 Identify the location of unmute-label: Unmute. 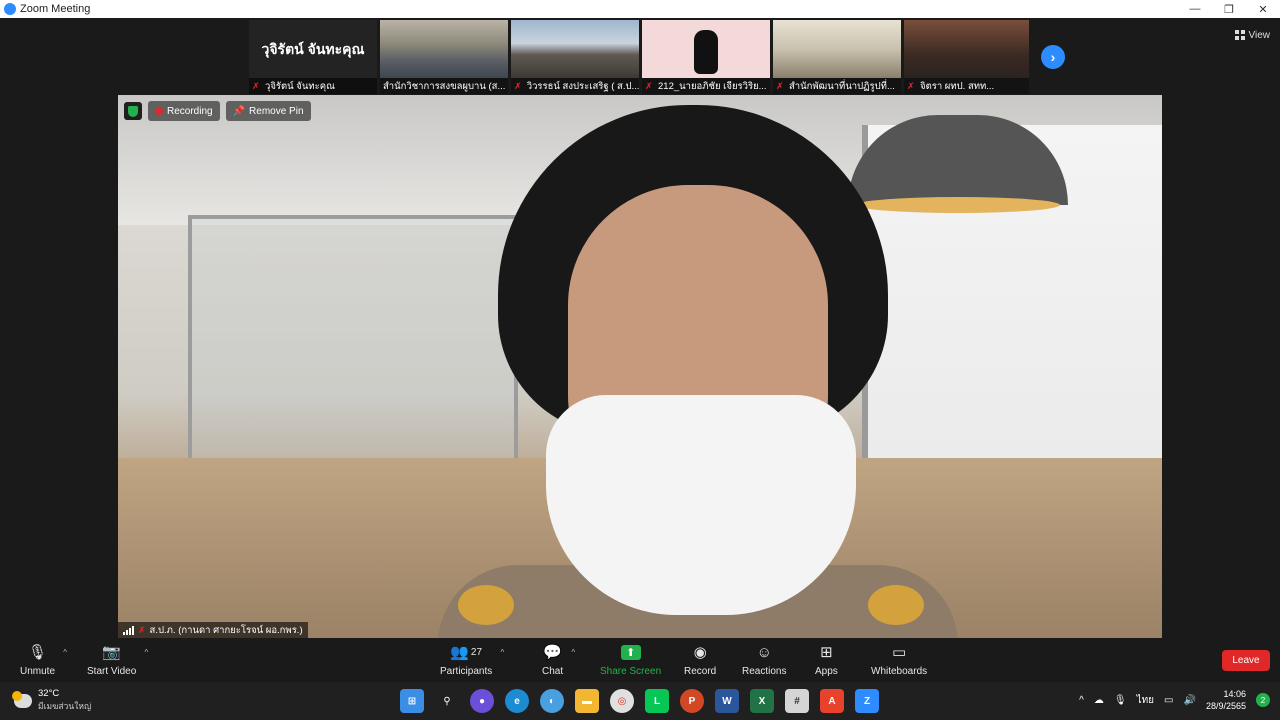
(38, 671).